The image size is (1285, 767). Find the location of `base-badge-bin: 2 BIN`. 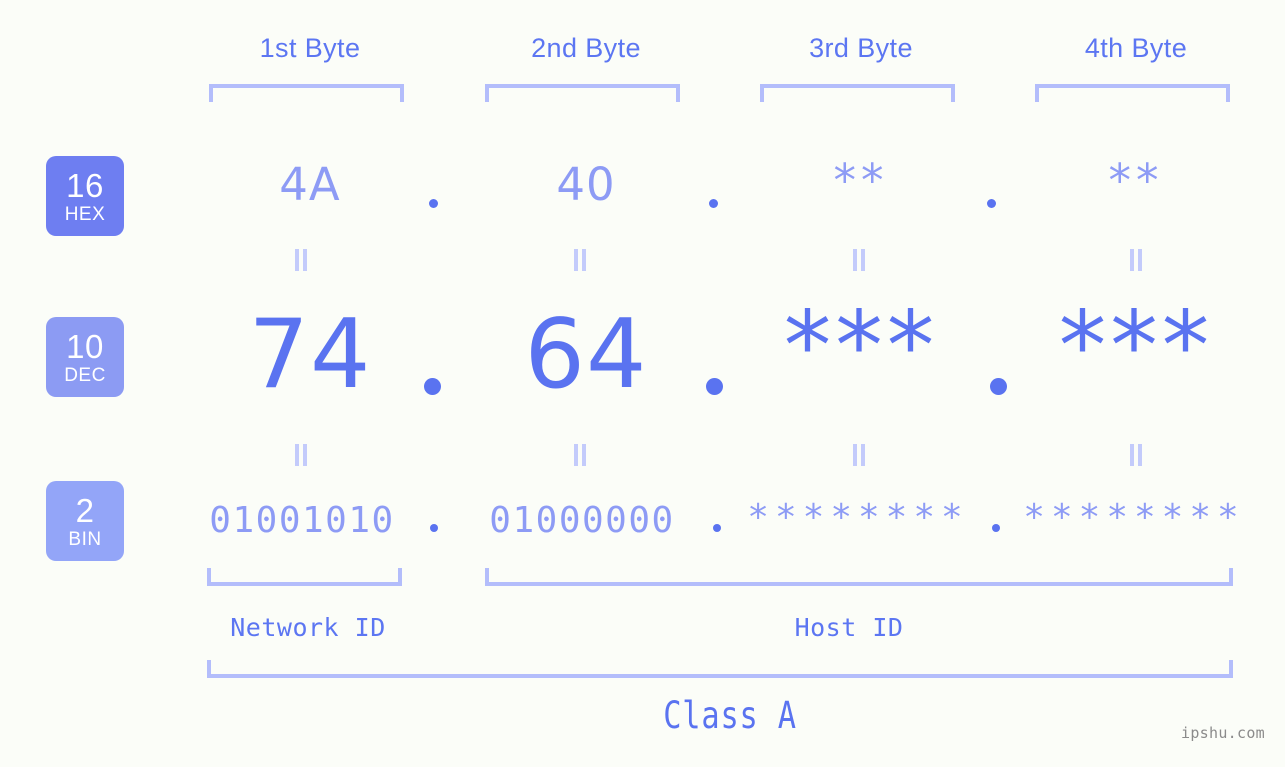

base-badge-bin: 2 BIN is located at coordinates (85, 521).